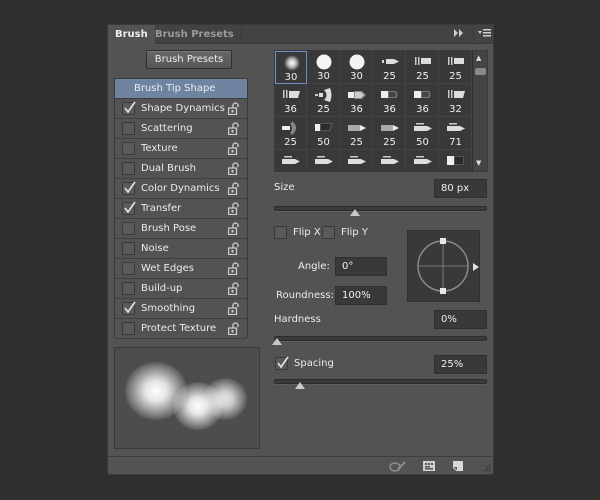 The width and height of the screenshot is (600, 500). I want to click on brush-option-brush-pose: Brush Pose, so click(181, 229).